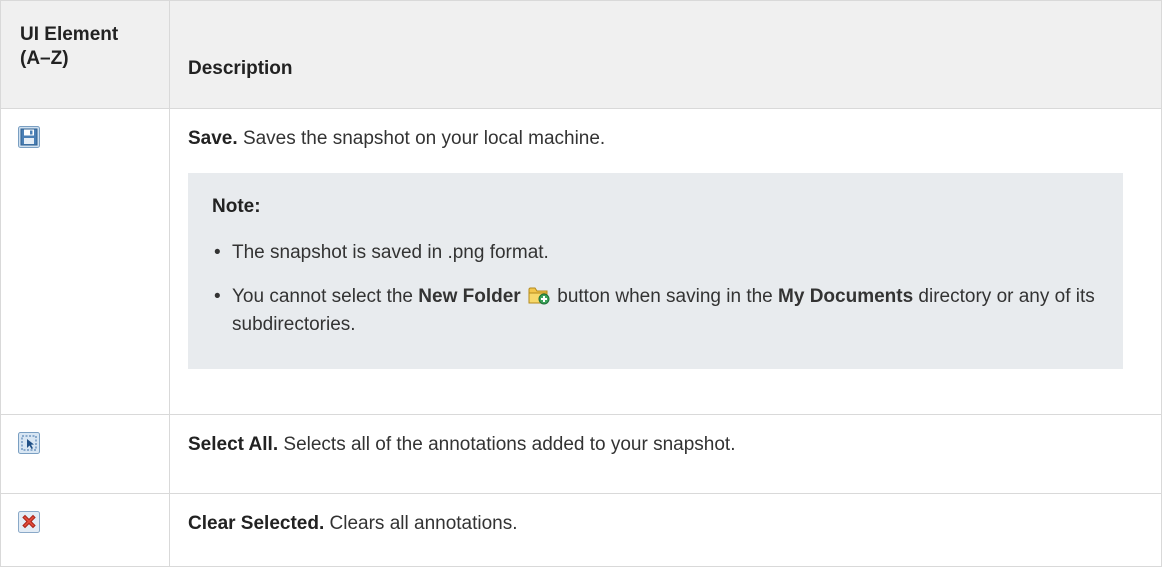  I want to click on header-ui-element: UI Element (A–Z), so click(85, 54).